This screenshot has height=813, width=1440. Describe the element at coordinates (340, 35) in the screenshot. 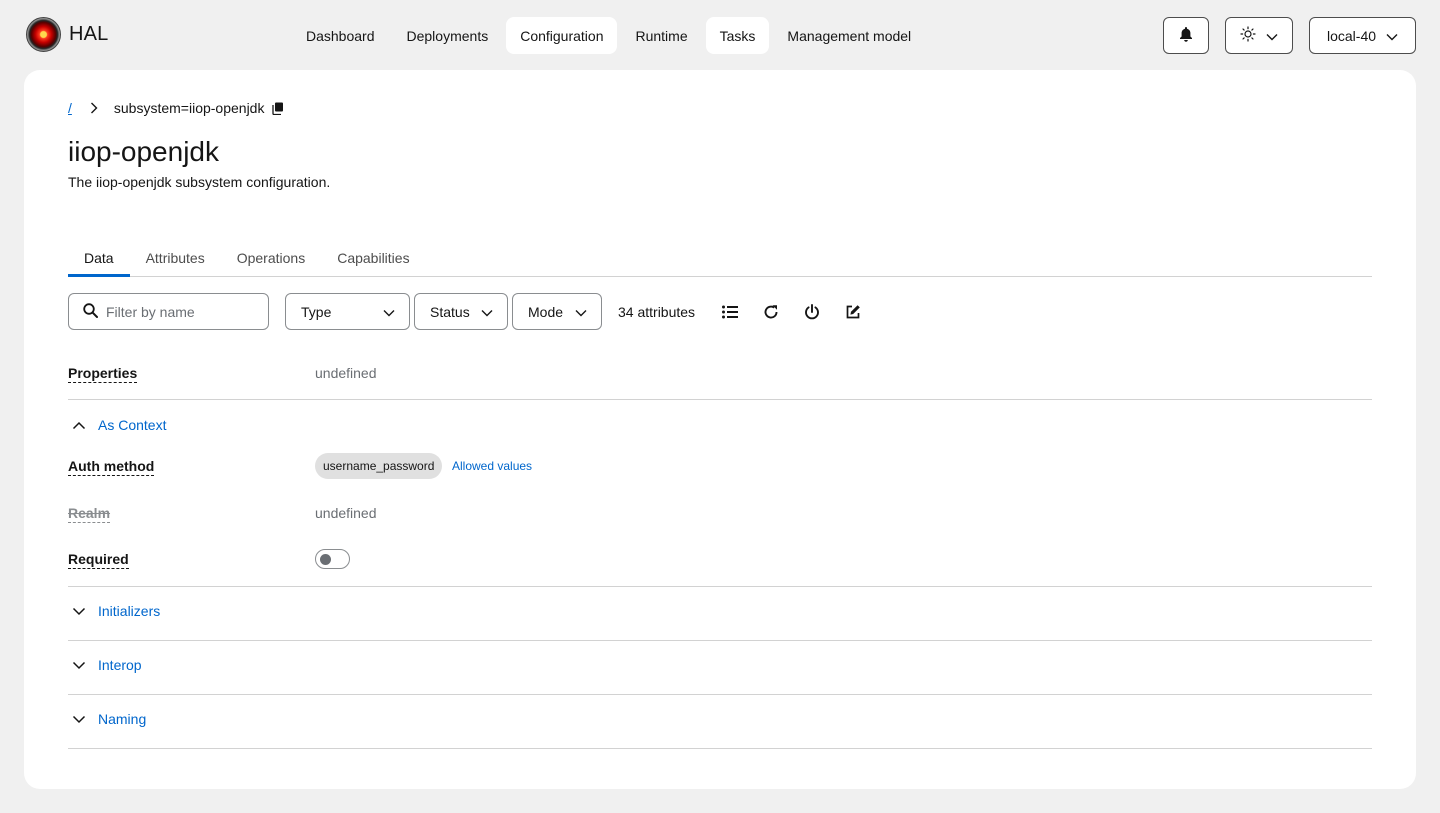

I see `nav-dashboard: Dashboard` at that location.